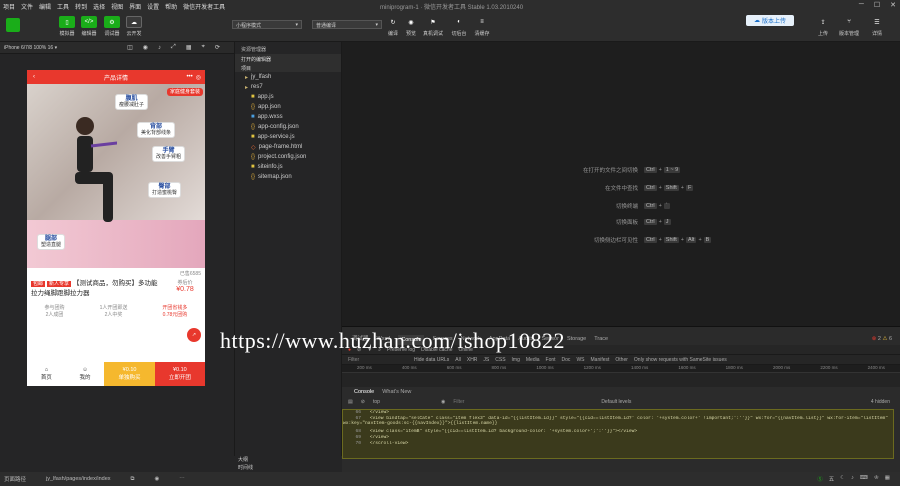 The width and height of the screenshot is (900, 486). What do you see at coordinates (601, 340) in the screenshot?
I see `tab-trace: Trace` at bounding box center [601, 340].